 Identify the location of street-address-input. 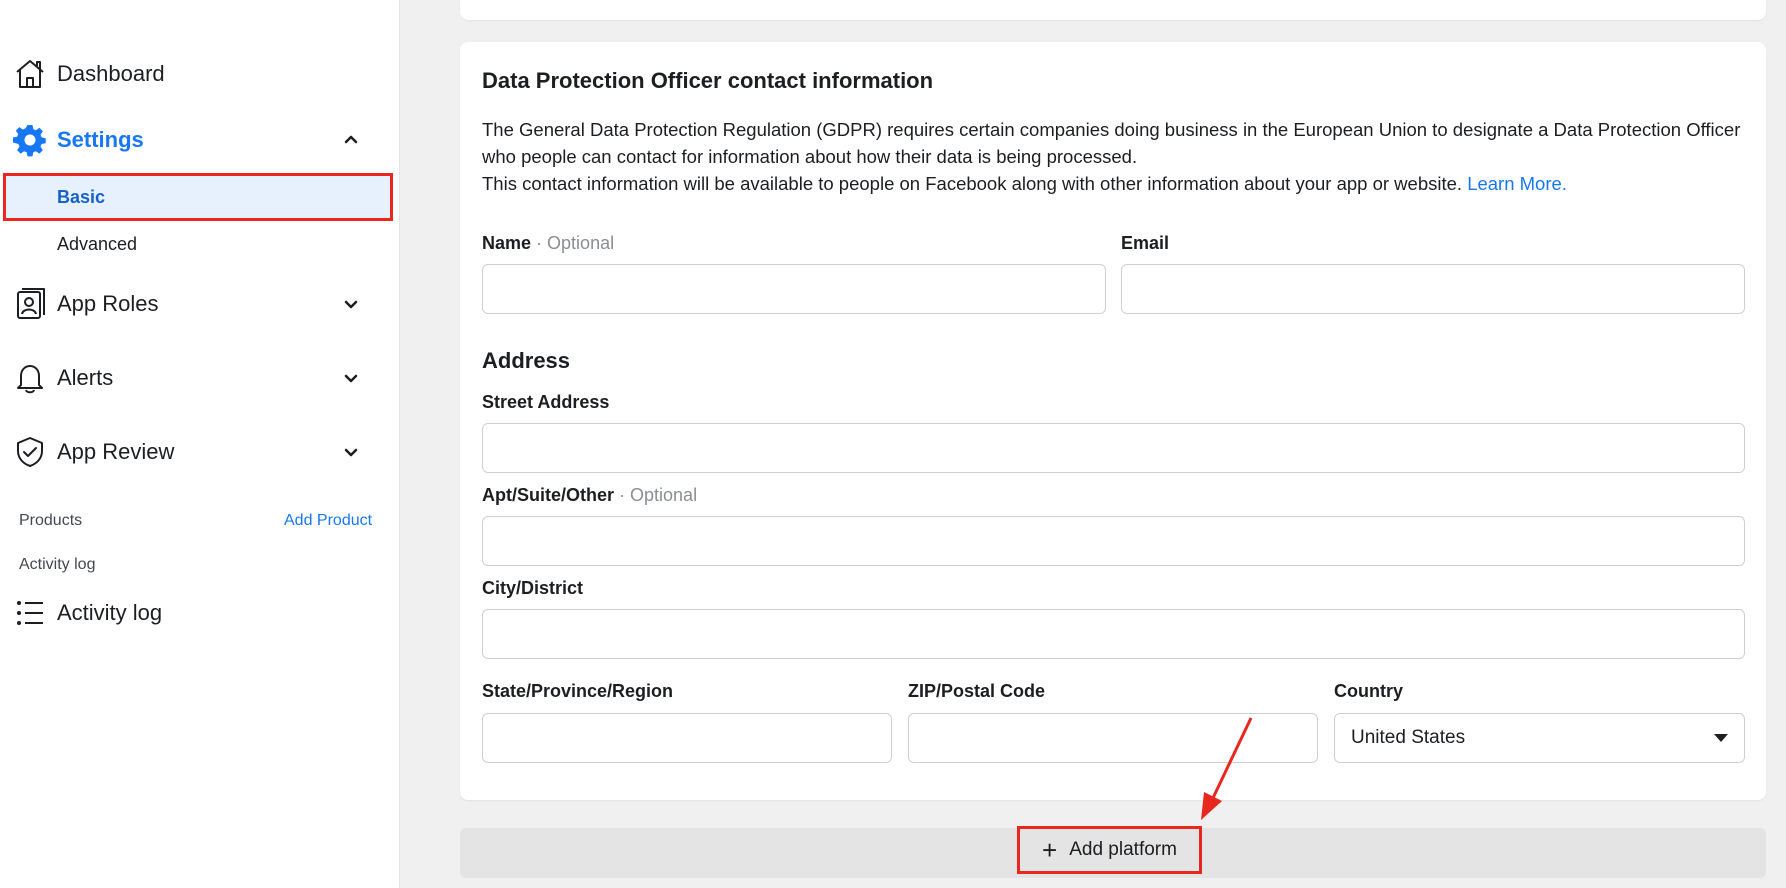
(1113, 448).